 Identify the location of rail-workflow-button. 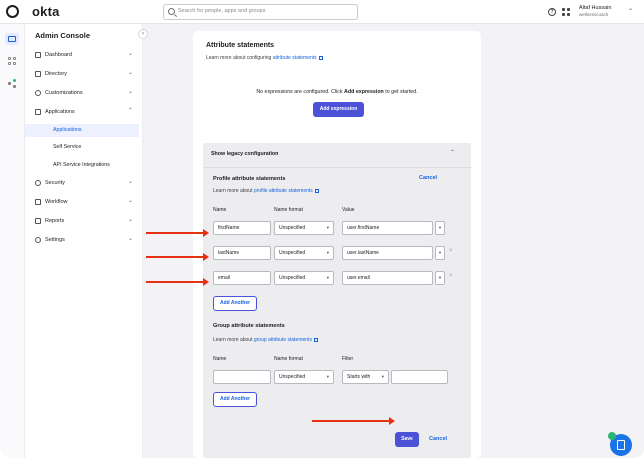
(12, 83).